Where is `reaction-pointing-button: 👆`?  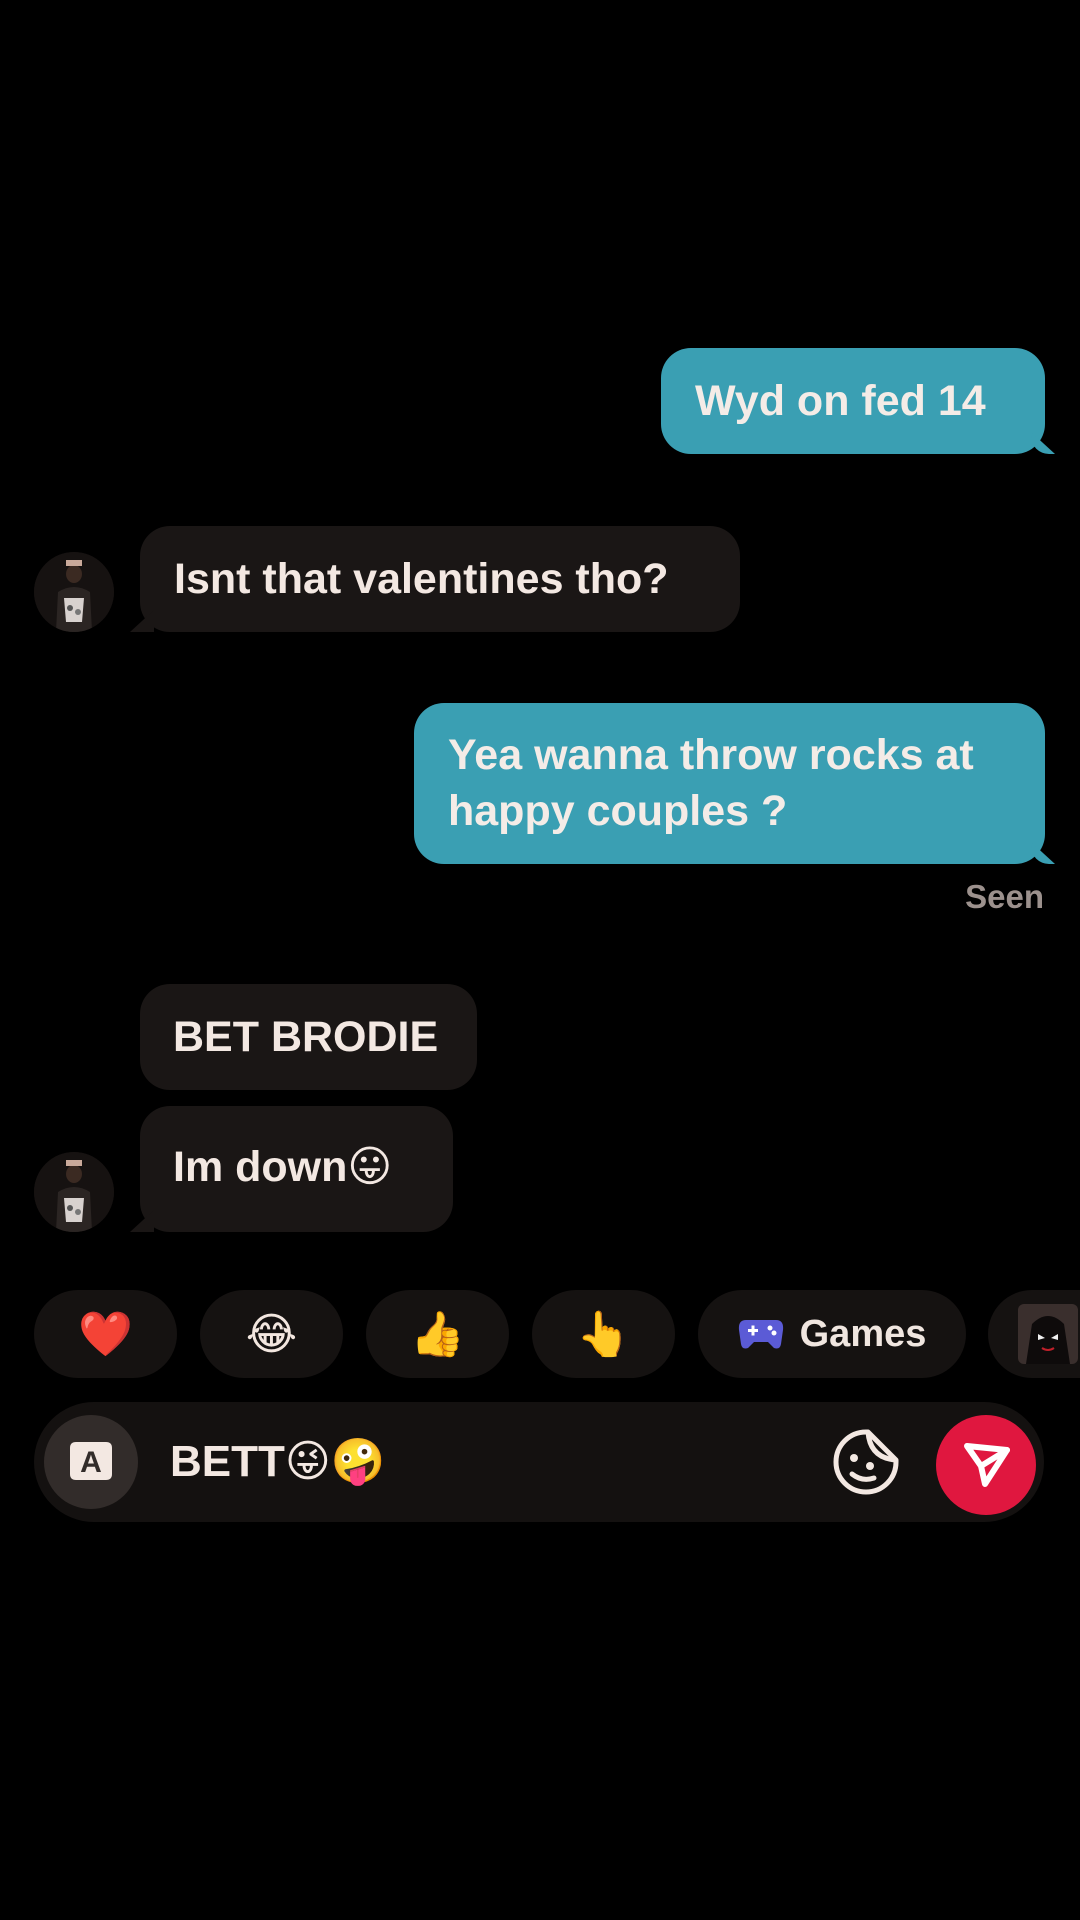
reaction-pointing-button: 👆 is located at coordinates (603, 1334).